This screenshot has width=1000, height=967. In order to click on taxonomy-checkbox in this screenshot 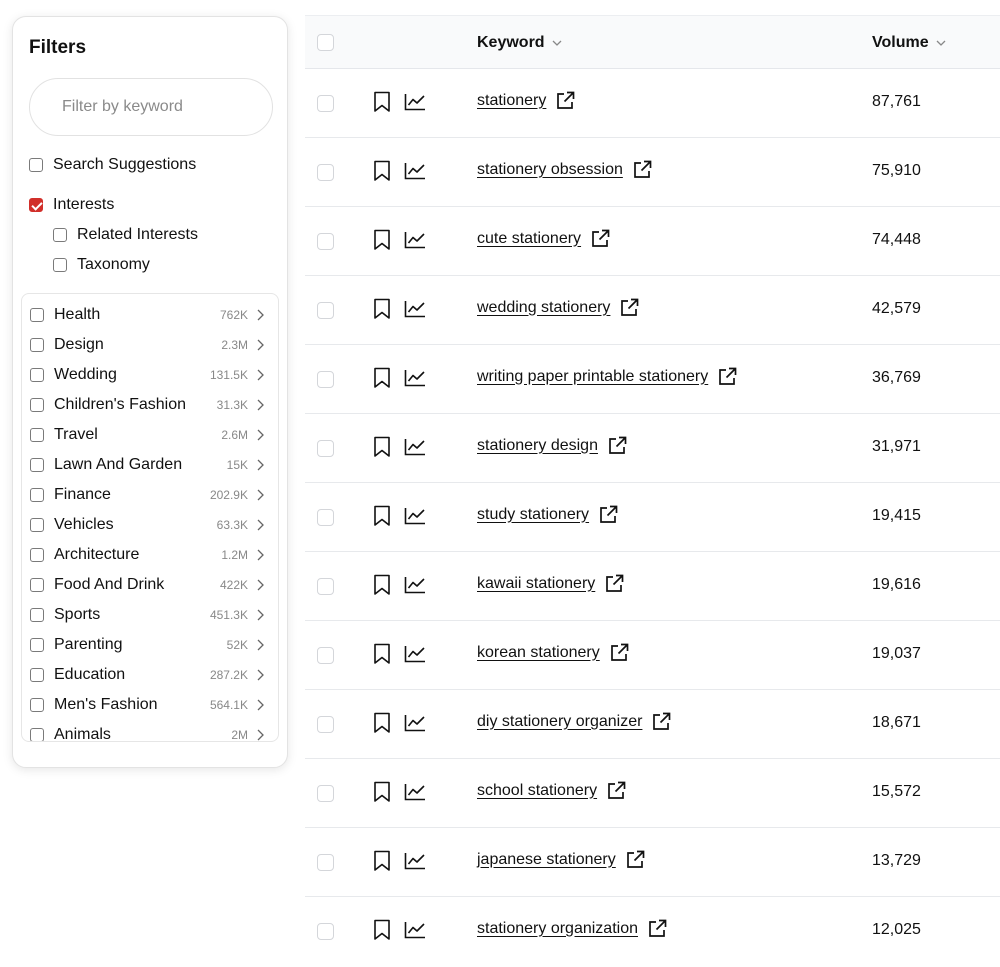, I will do `click(60, 265)`.